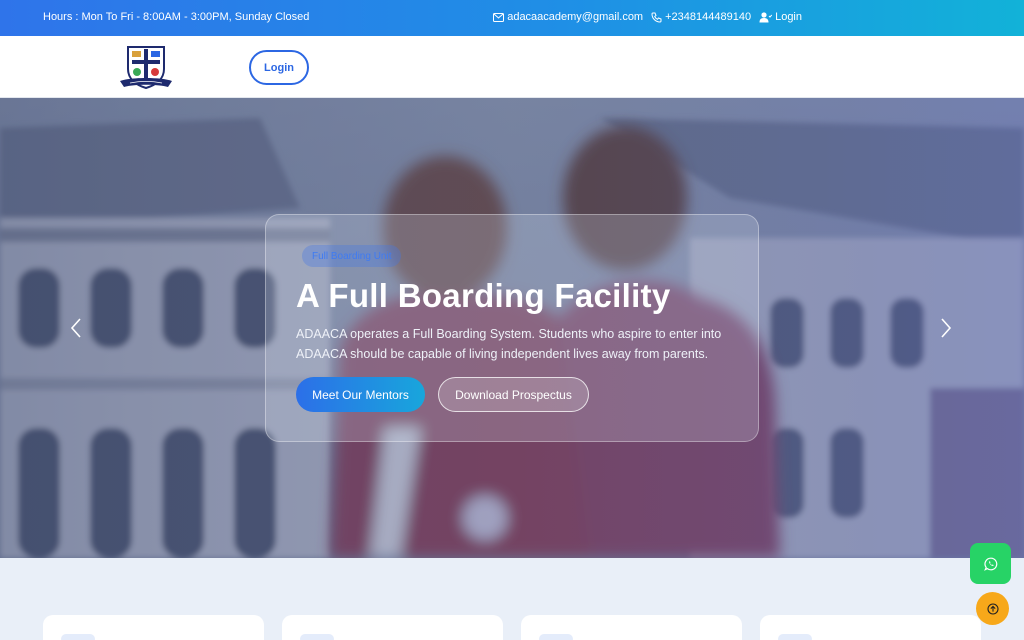  I want to click on slider-next-button, so click(946, 328).